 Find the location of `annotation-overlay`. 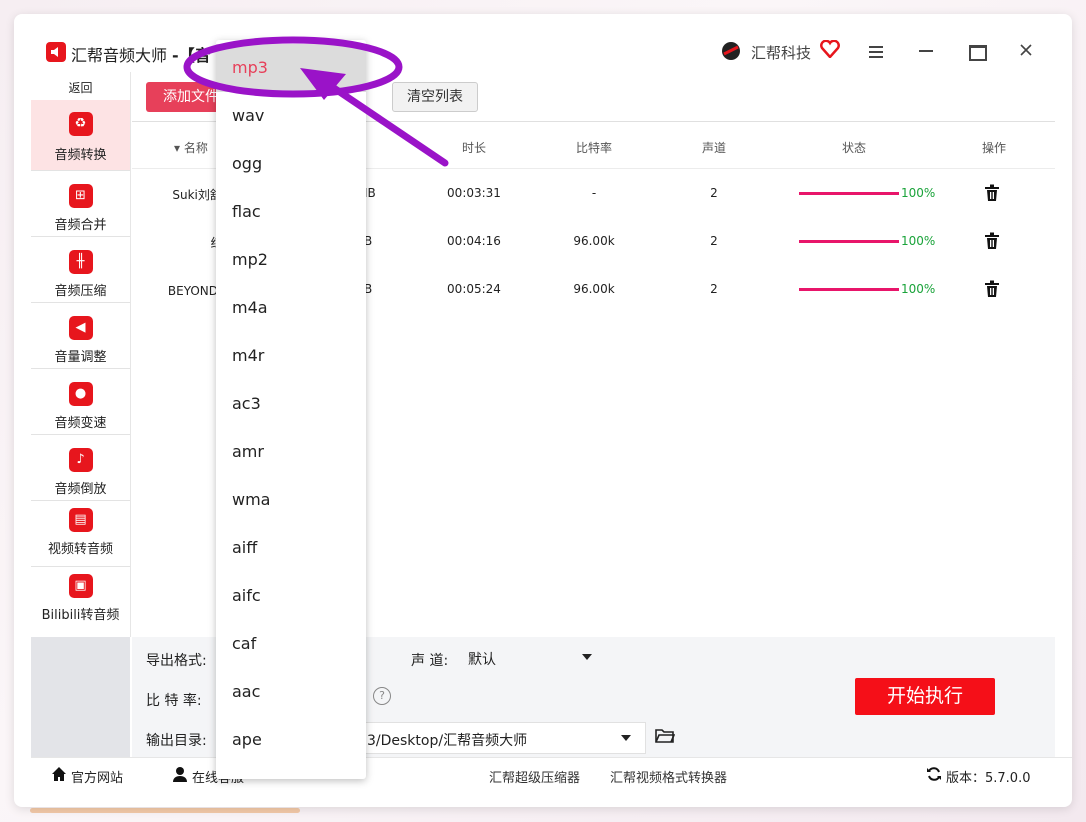

annotation-overlay is located at coordinates (316, 101).